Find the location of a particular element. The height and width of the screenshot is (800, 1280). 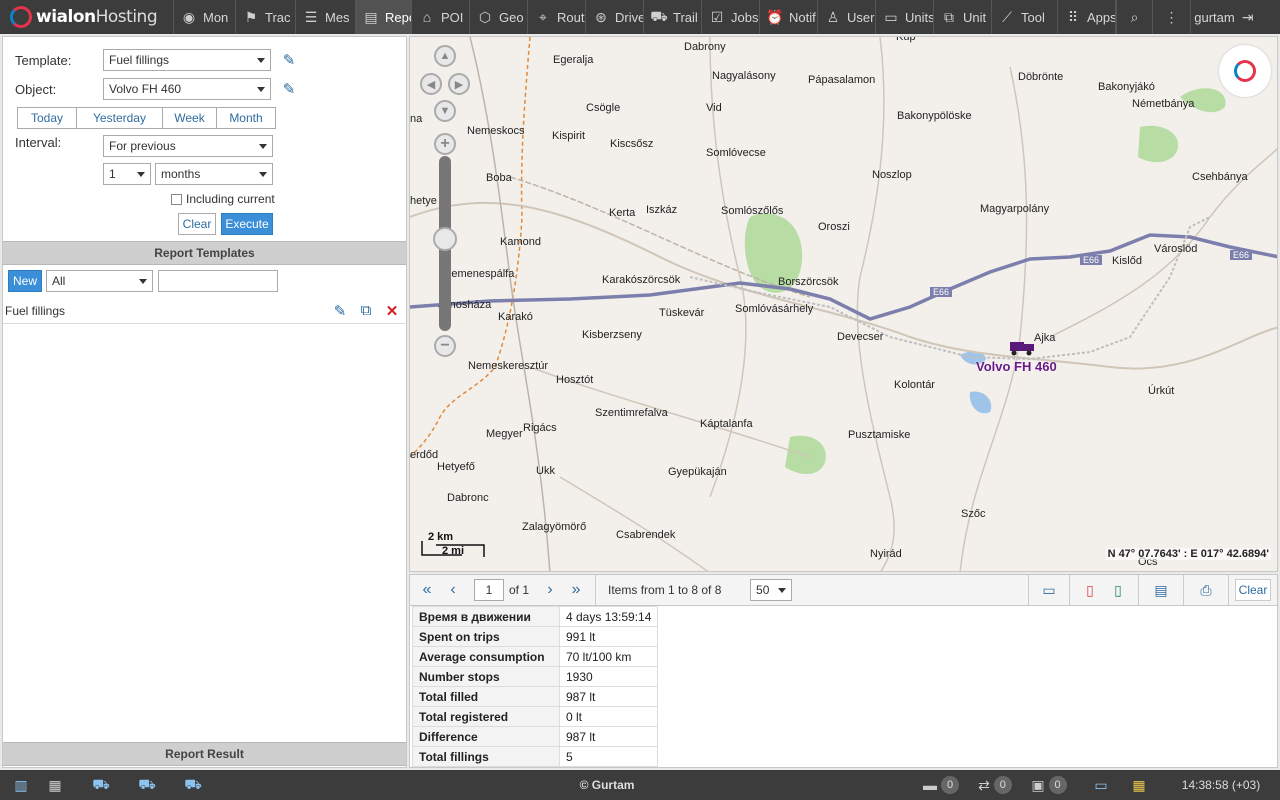

map-town-label: Pápasalamon is located at coordinates (842, 80).